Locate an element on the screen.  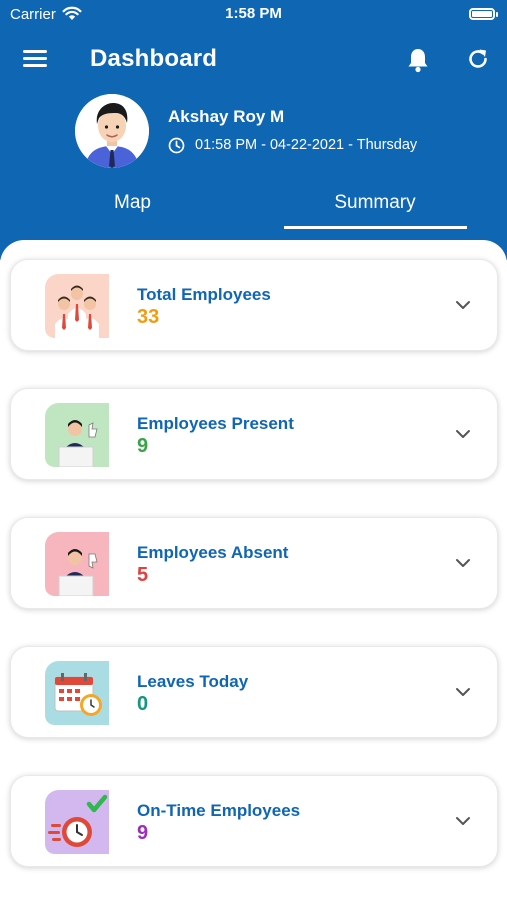
tab-map: Map is located at coordinates (132, 211).